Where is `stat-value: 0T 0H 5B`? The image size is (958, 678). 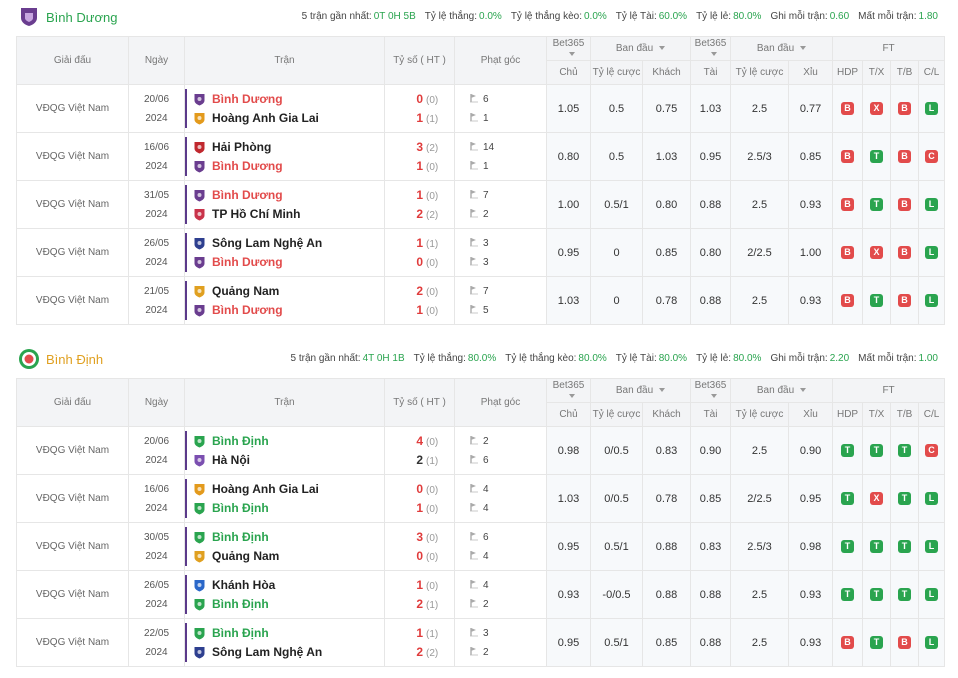 stat-value: 0T 0H 5B is located at coordinates (394, 16).